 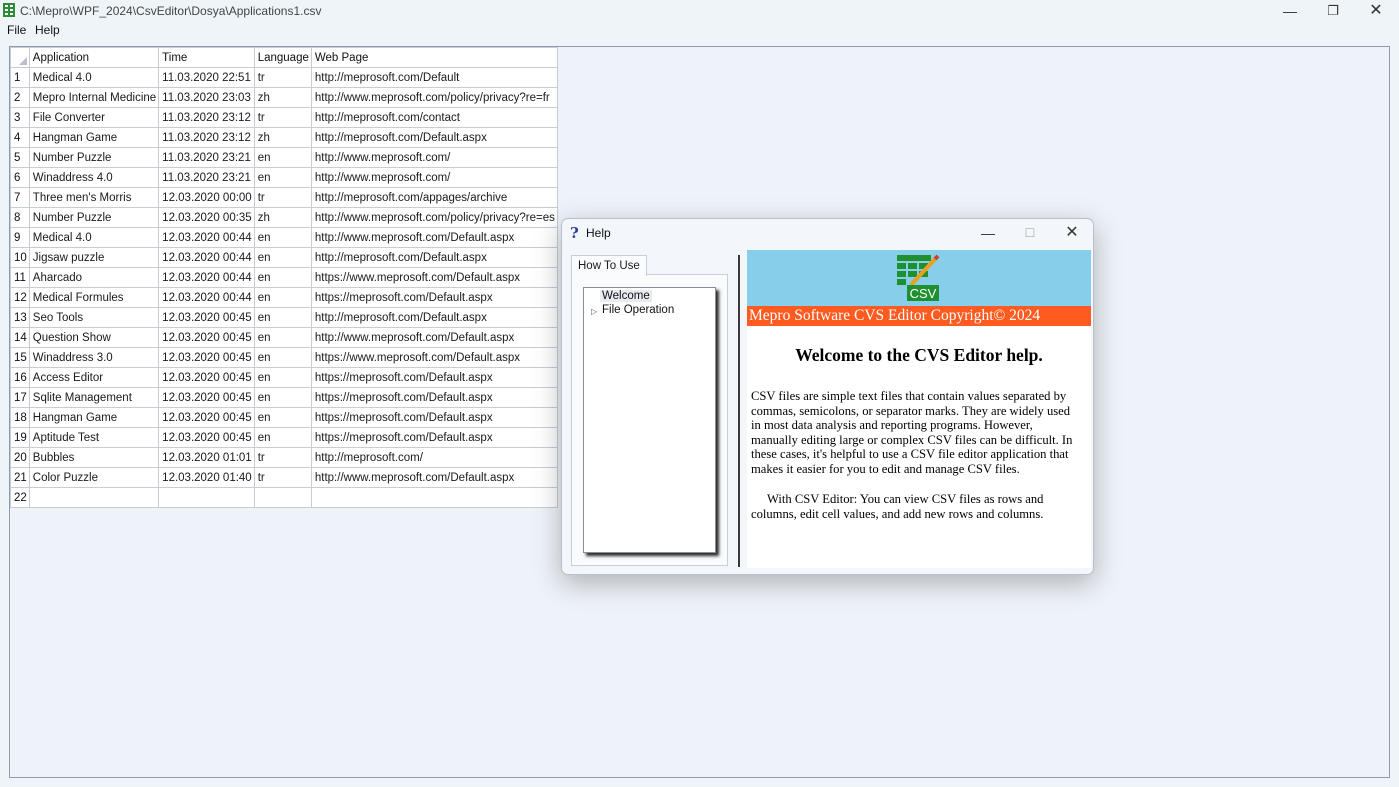 I want to click on cell-application: Jigsaw puzzle, so click(x=94, y=257).